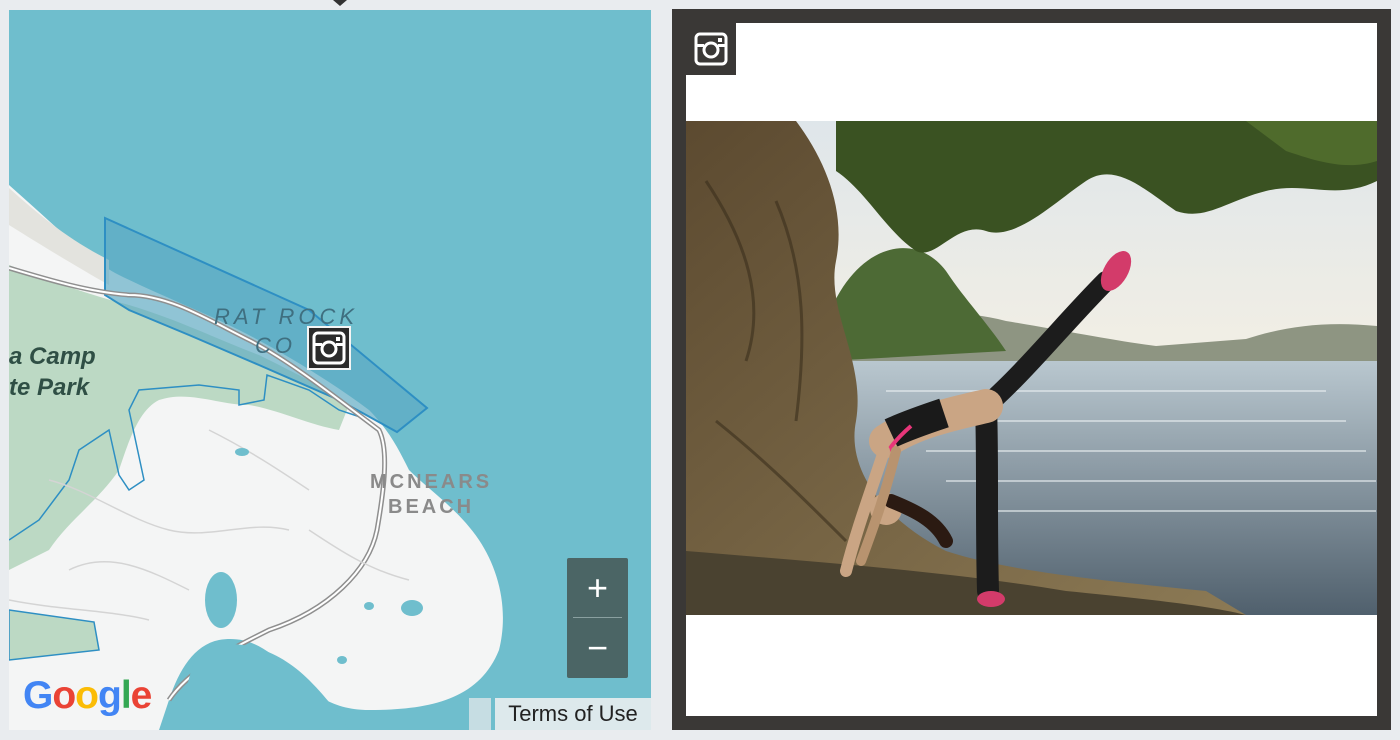 The height and width of the screenshot is (740, 1400). What do you see at coordinates (431, 482) in the screenshot?
I see `beach-label-line1: MCNEARS` at bounding box center [431, 482].